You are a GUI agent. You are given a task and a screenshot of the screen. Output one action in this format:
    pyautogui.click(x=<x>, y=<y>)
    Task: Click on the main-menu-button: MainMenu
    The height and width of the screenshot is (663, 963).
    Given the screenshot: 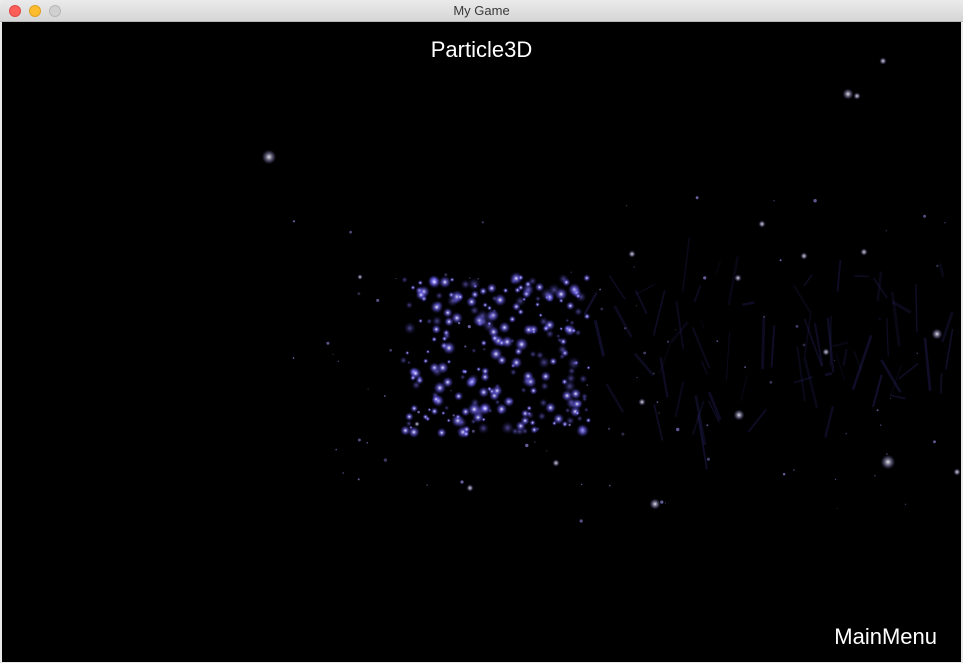 What is the action you would take?
    pyautogui.click(x=885, y=637)
    